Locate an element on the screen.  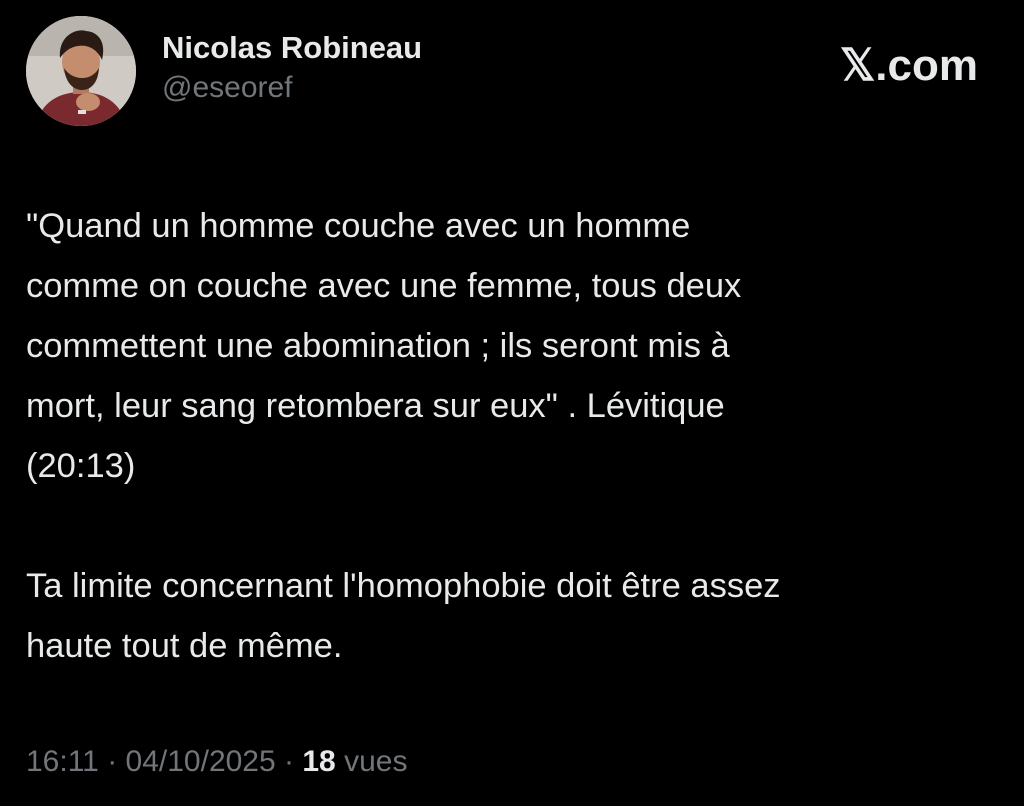
author-display-name: Nicolas Robineau is located at coordinates (292, 48).